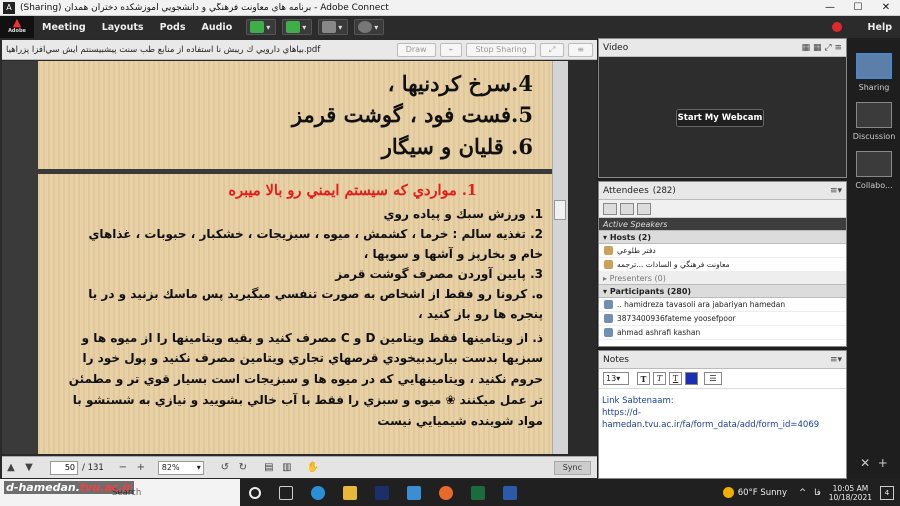 The height and width of the screenshot is (506, 900). Describe the element at coordinates (29, 467) in the screenshot. I see `page-down-icon: ▼` at that location.